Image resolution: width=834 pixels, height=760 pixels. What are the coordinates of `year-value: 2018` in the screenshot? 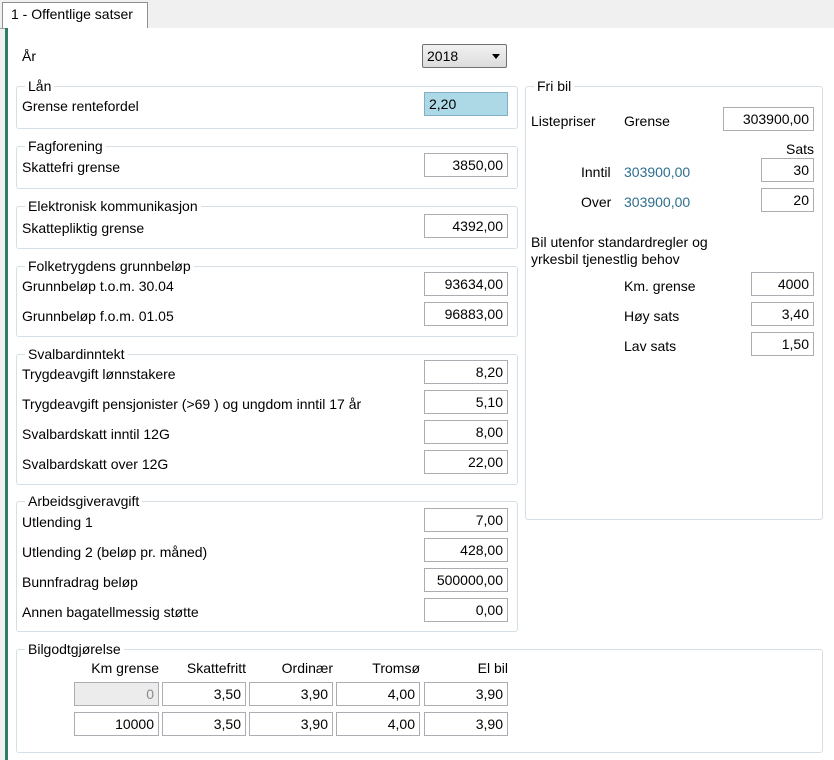 It's located at (443, 56).